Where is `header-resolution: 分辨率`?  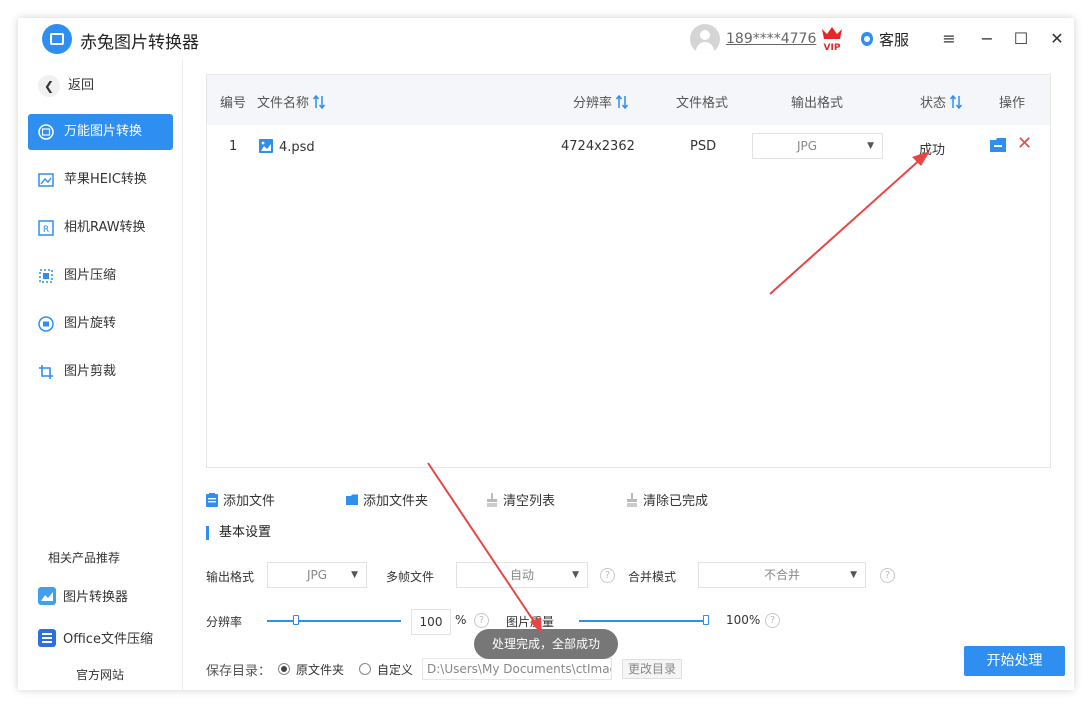
header-resolution: 分辨率 is located at coordinates (601, 101).